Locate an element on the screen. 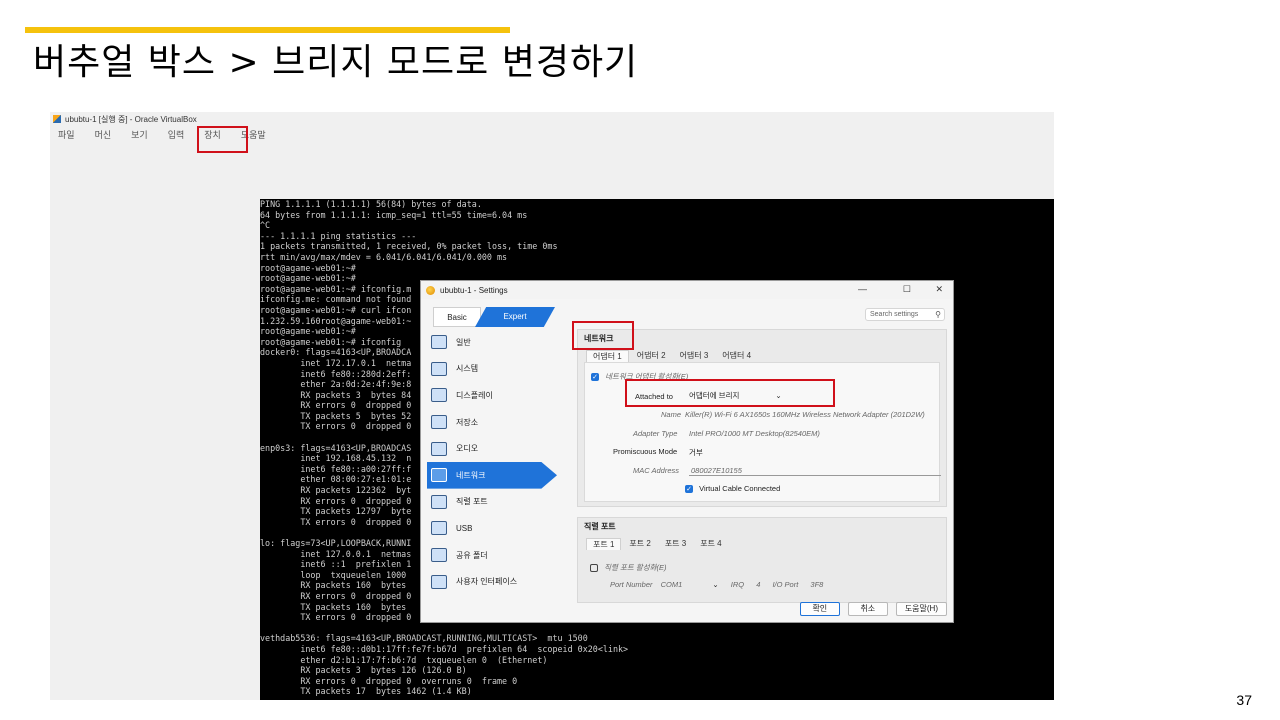  menu-view: 보기 is located at coordinates (139, 134).